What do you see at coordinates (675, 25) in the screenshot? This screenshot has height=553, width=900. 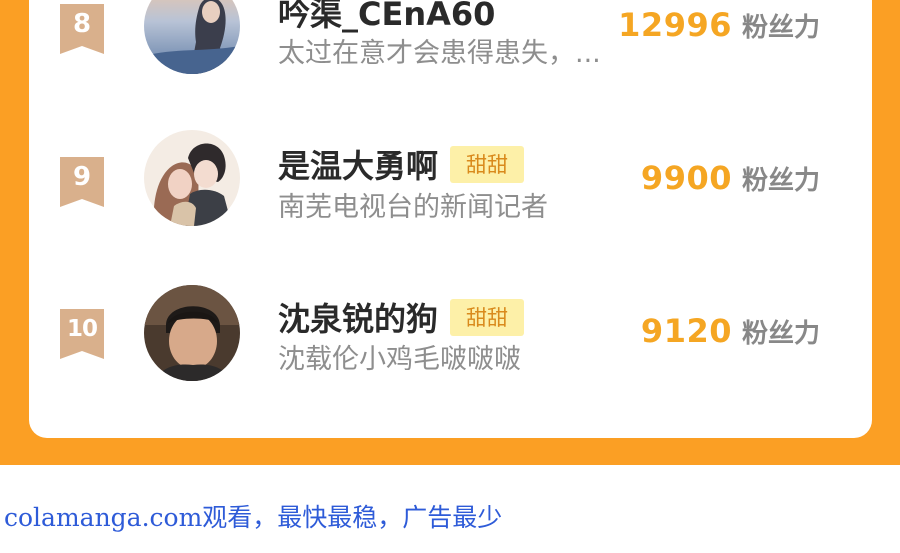 I see `score-value: 12996` at bounding box center [675, 25].